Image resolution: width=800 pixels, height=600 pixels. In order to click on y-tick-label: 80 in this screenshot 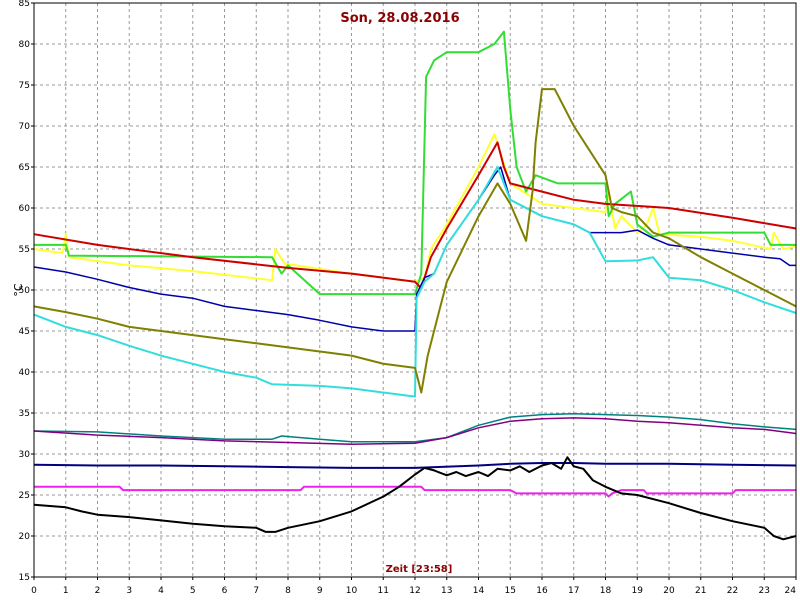, I will do `click(25, 45)`.